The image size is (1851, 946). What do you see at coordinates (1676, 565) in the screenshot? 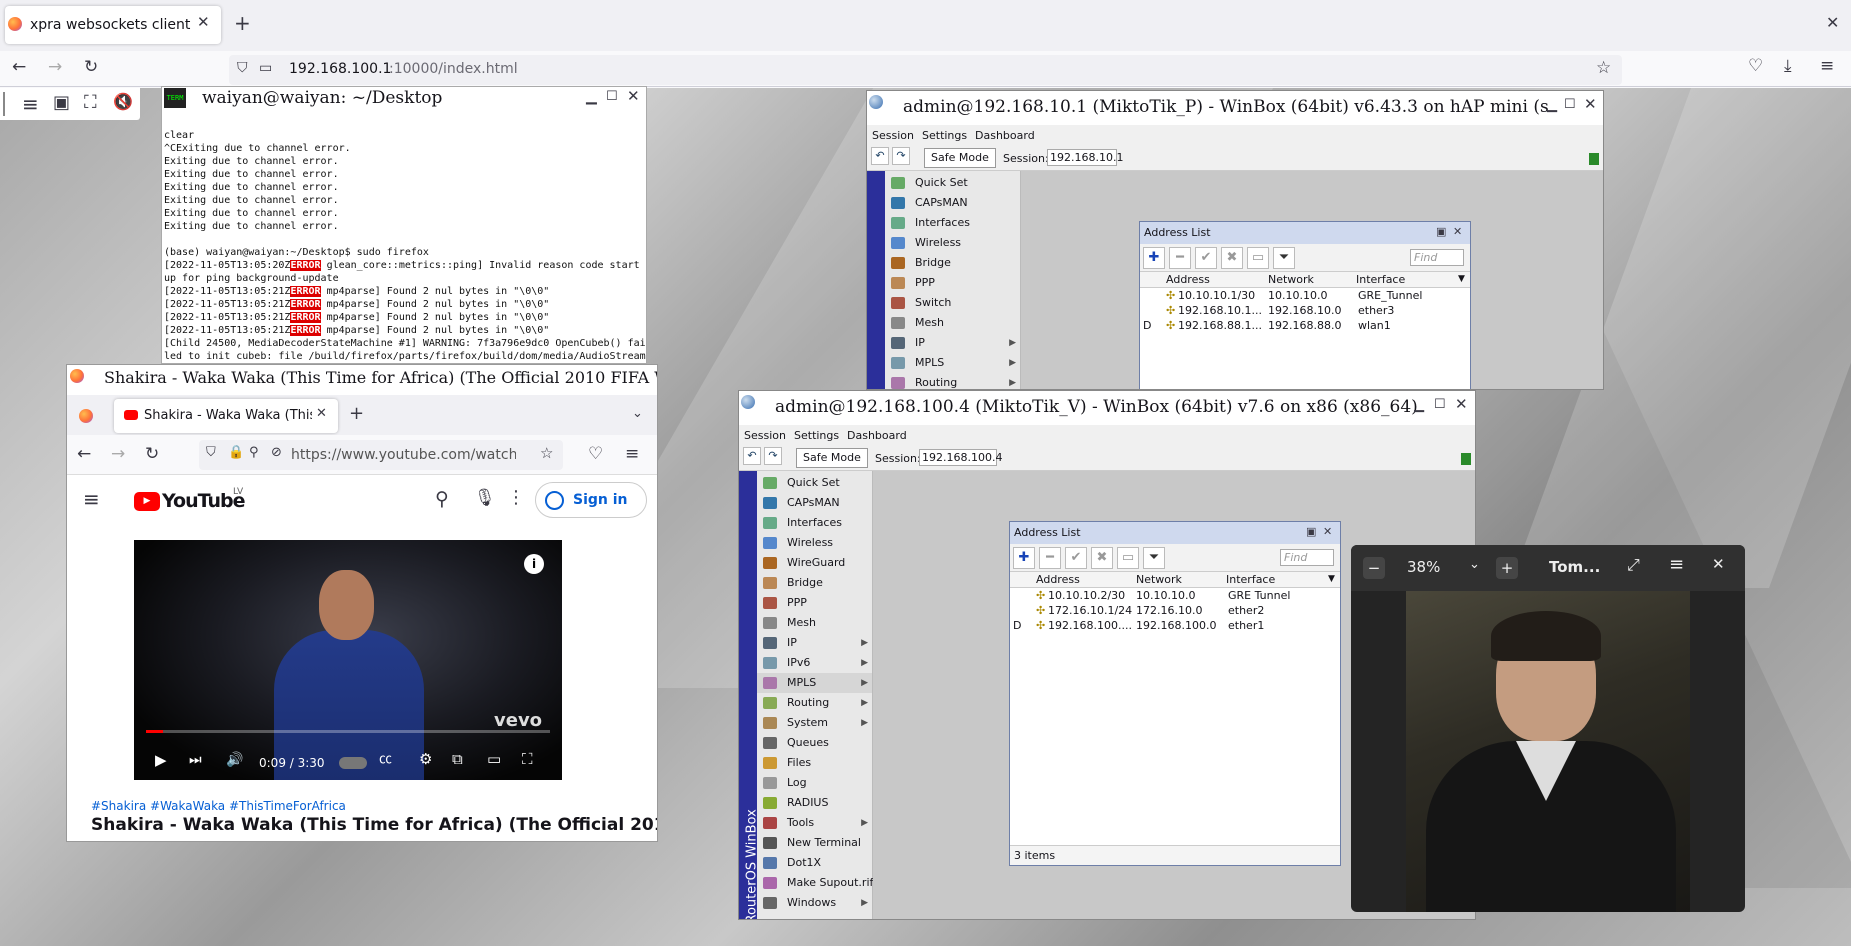
I see `menu-icon: ≡` at bounding box center [1676, 565].